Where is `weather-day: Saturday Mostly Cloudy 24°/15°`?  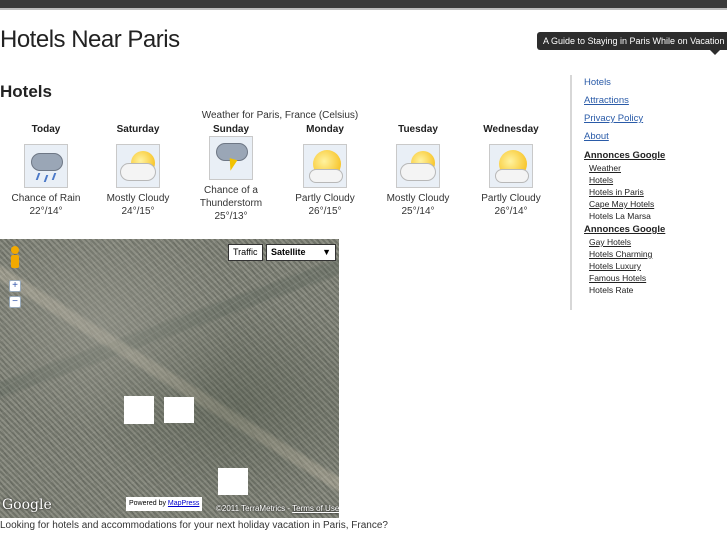
weather-day: Saturday Mostly Cloudy 24°/15° is located at coordinates (138, 171).